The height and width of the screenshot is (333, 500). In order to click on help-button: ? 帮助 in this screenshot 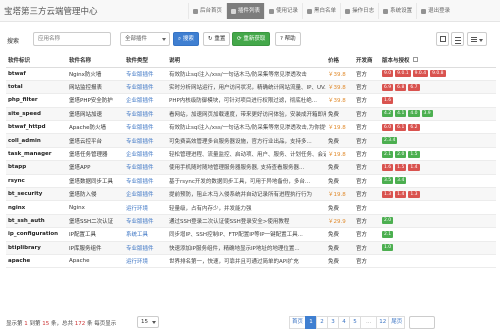, I will do `click(288, 39)`.